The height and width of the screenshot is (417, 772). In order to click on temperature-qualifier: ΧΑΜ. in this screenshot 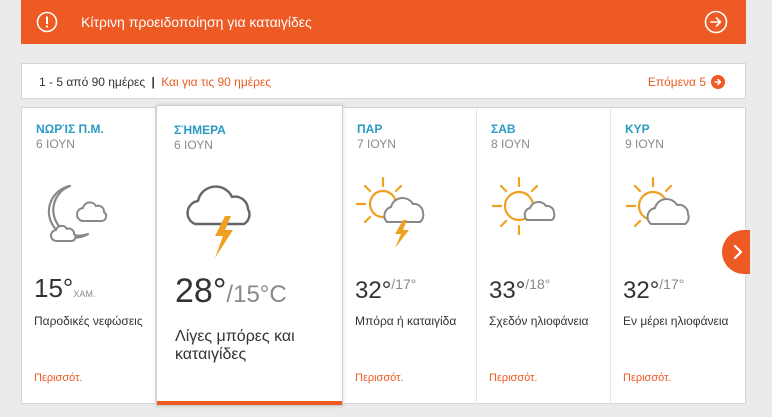, I will do `click(84, 294)`.